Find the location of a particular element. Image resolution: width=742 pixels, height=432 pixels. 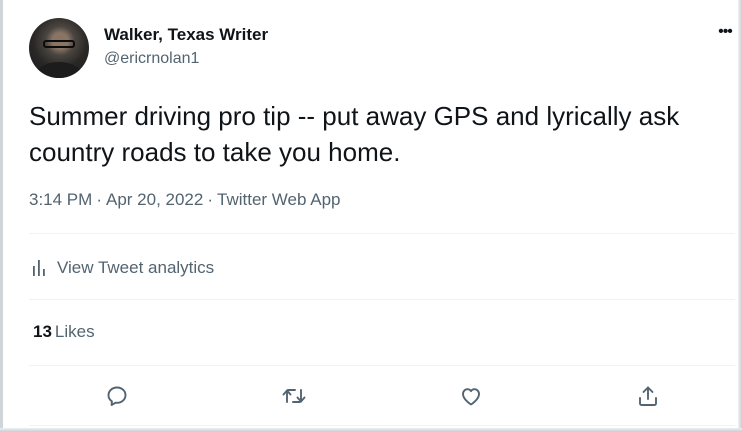

author-name: Walker, Texas Writer is located at coordinates (186, 35).